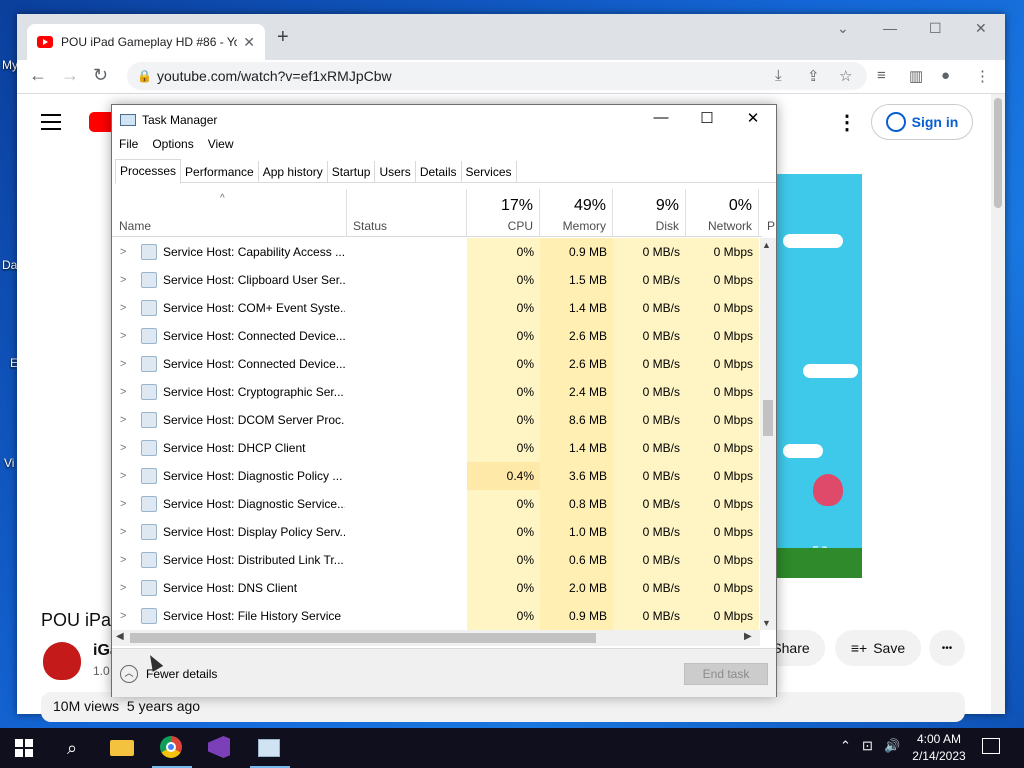  I want to click on scroll-left-icon: ◀, so click(120, 636).